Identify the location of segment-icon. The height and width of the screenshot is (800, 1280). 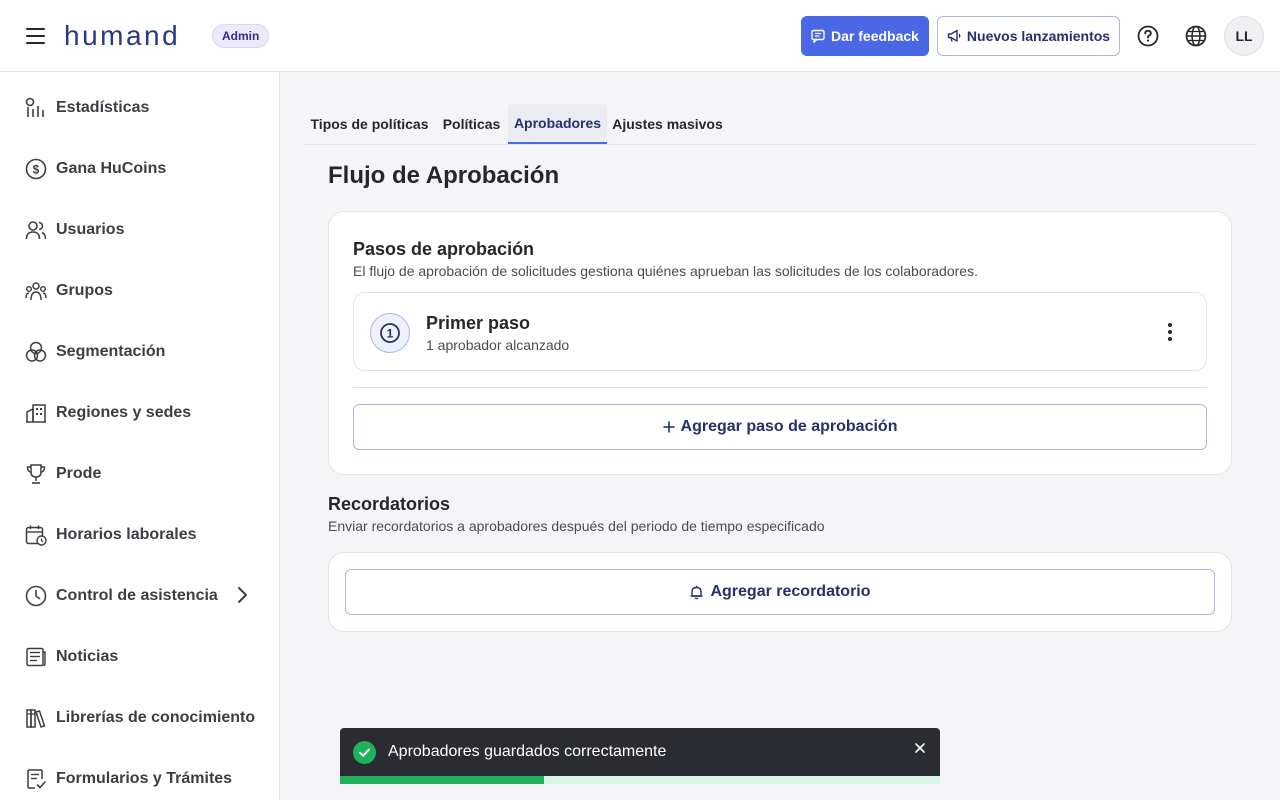
(36, 352).